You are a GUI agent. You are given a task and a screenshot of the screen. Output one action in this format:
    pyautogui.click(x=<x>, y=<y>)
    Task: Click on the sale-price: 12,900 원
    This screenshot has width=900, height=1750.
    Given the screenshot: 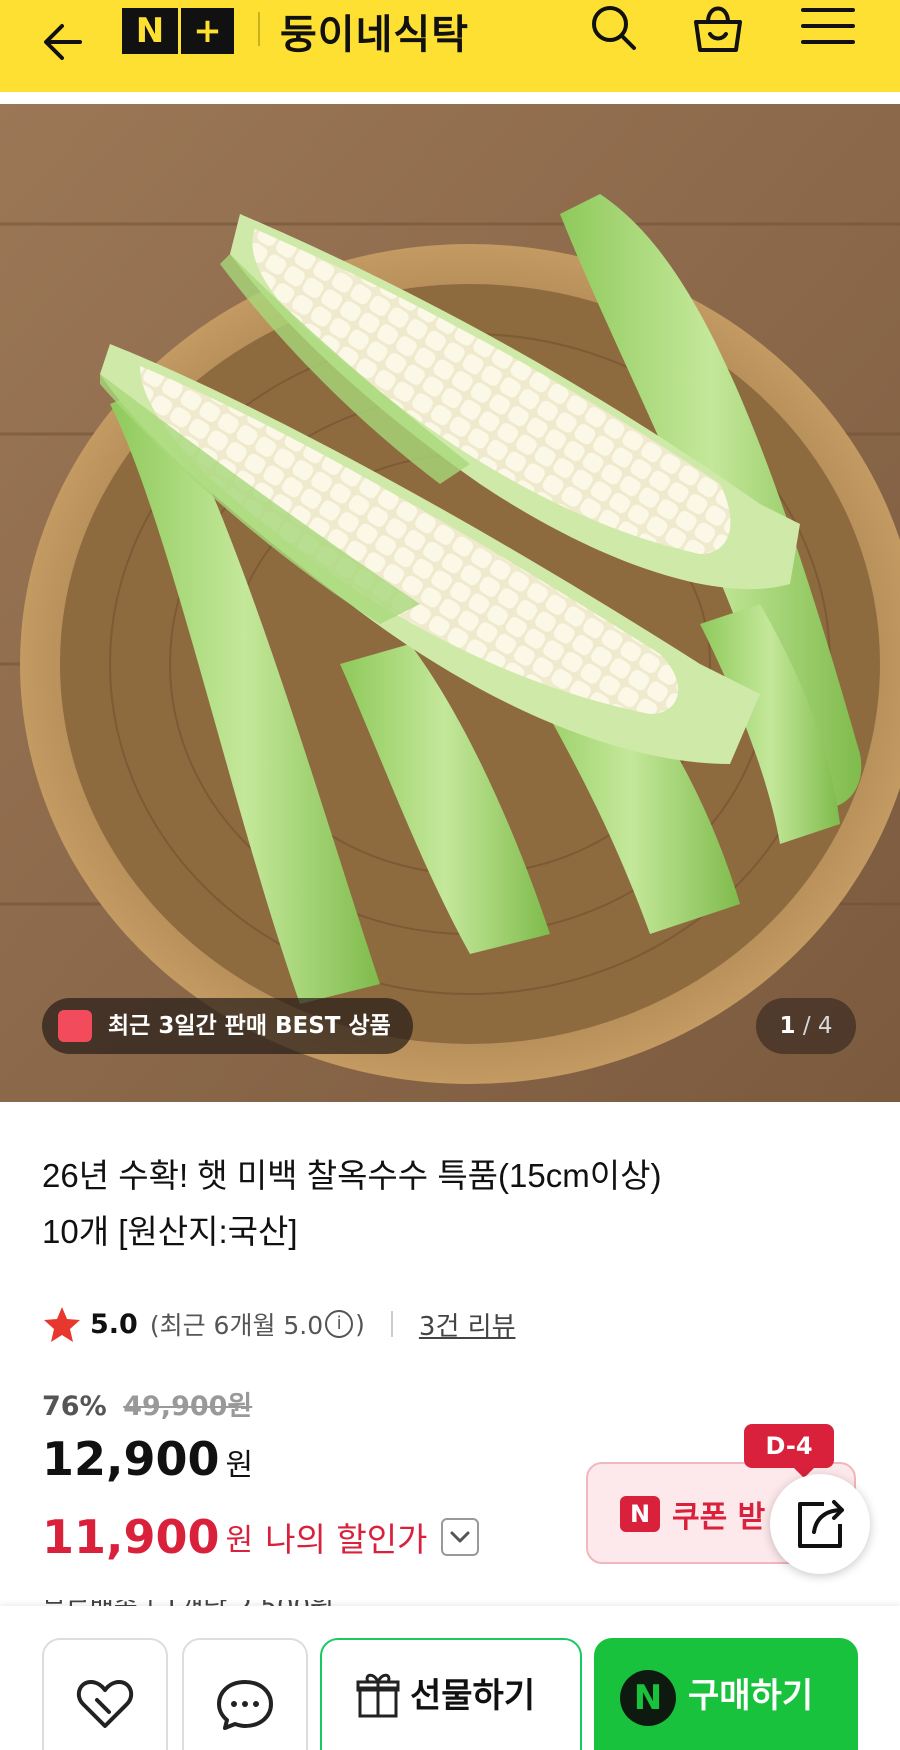 What is the action you would take?
    pyautogui.click(x=147, y=1459)
    